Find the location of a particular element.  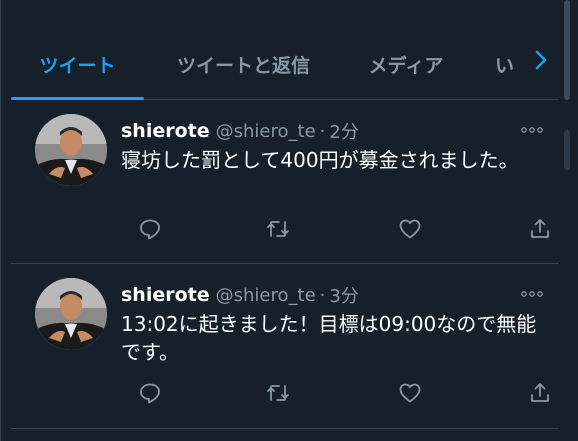

tweet-text: 13:02に起きました！目標は09:00なので無能です。 is located at coordinates (329, 338).